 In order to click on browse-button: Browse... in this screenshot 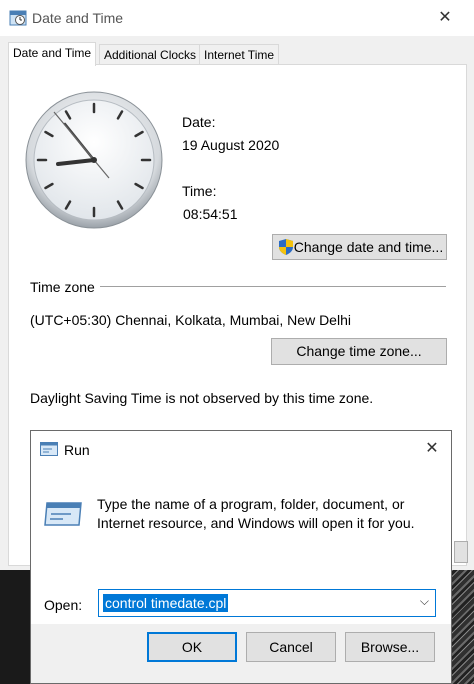, I will do `click(390, 647)`.